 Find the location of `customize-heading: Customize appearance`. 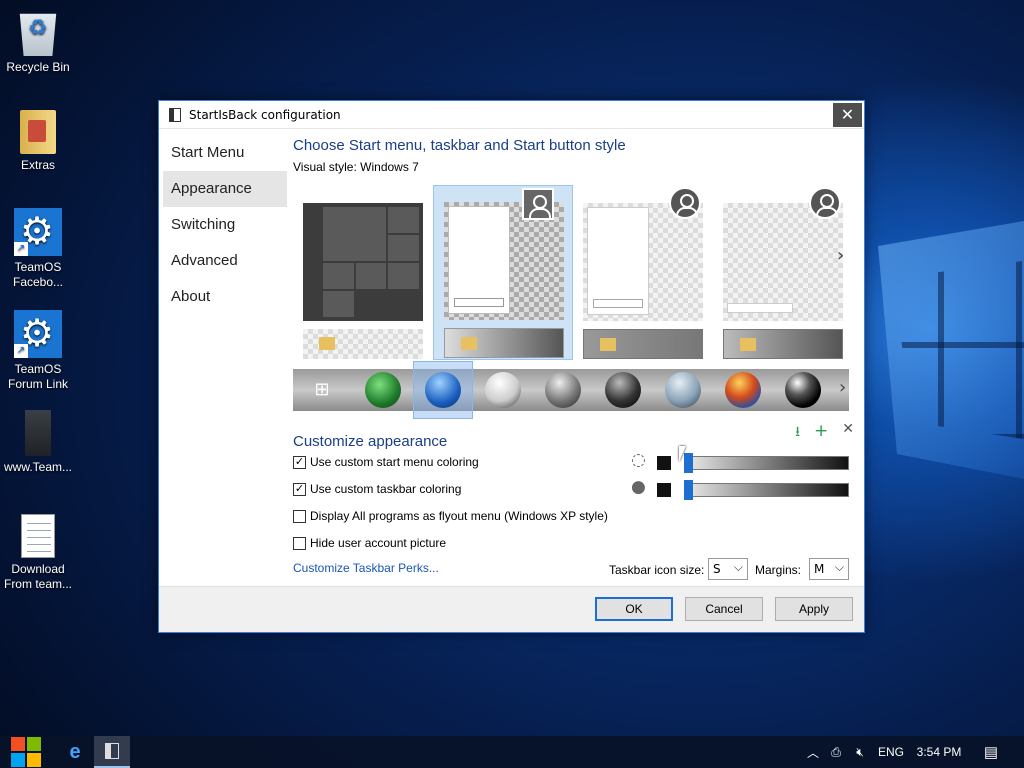

customize-heading: Customize appearance is located at coordinates (370, 441).